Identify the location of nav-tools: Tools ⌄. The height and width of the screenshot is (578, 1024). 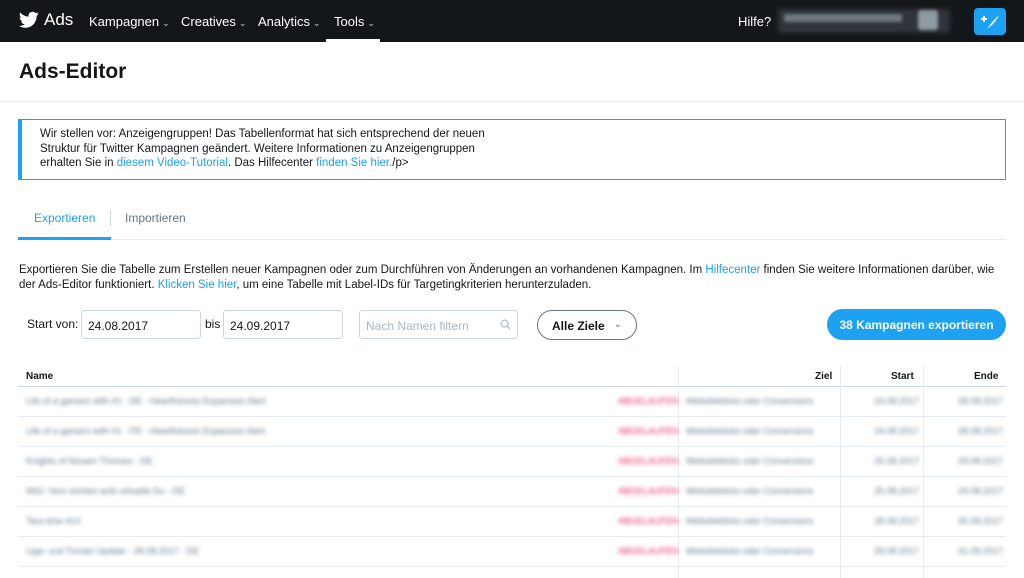
(354, 21).